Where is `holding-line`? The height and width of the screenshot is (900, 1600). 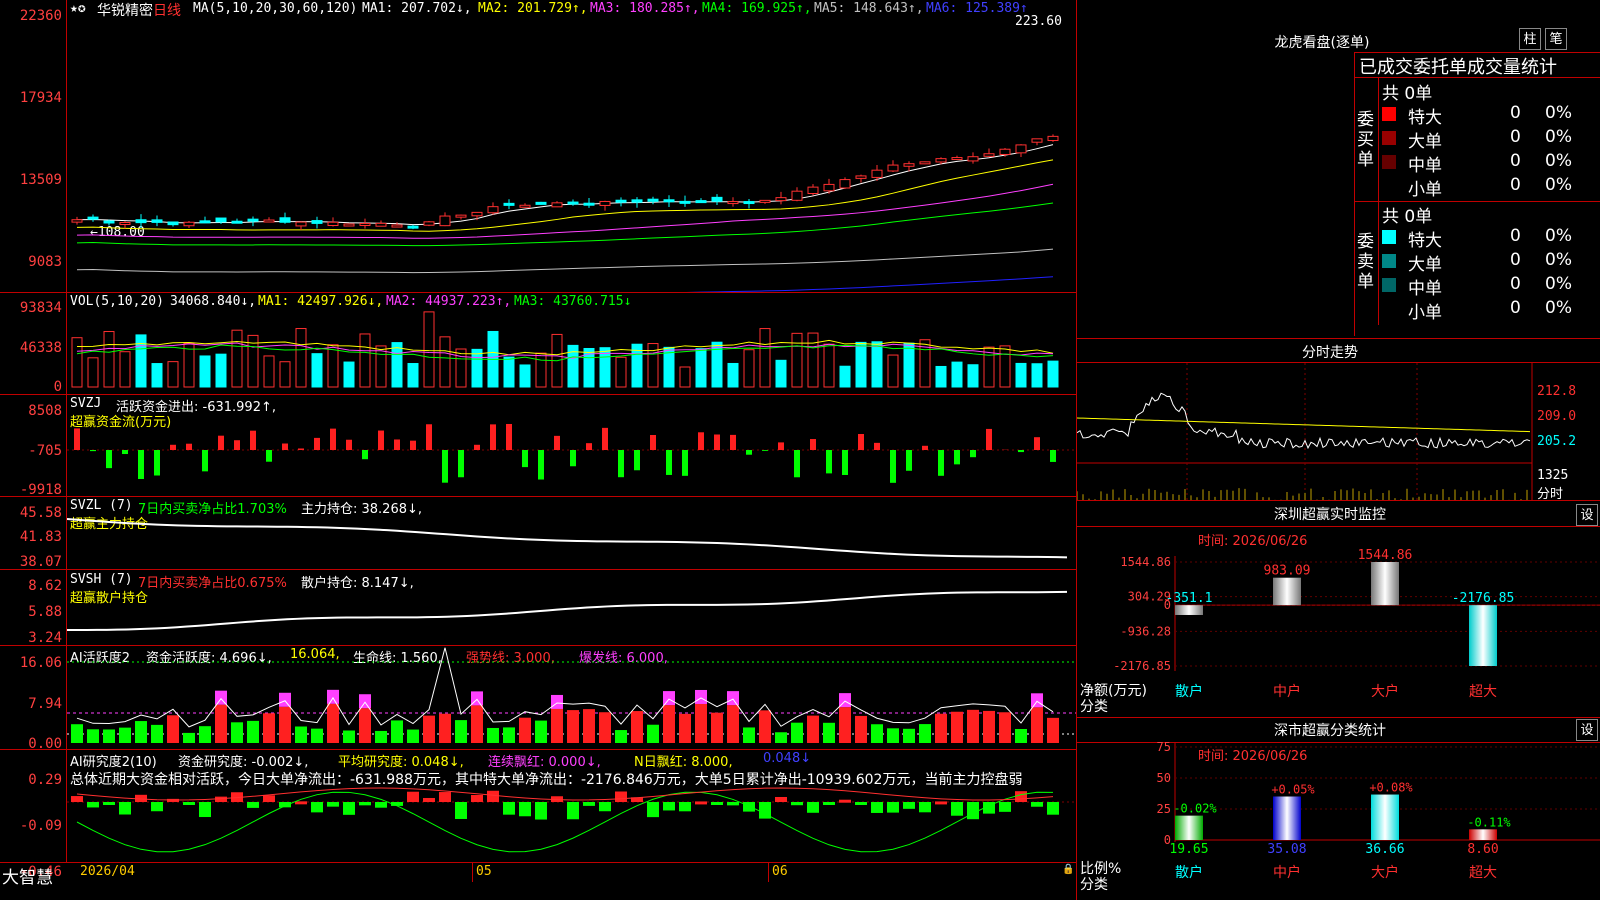
holding-line is located at coordinates (567, 610).